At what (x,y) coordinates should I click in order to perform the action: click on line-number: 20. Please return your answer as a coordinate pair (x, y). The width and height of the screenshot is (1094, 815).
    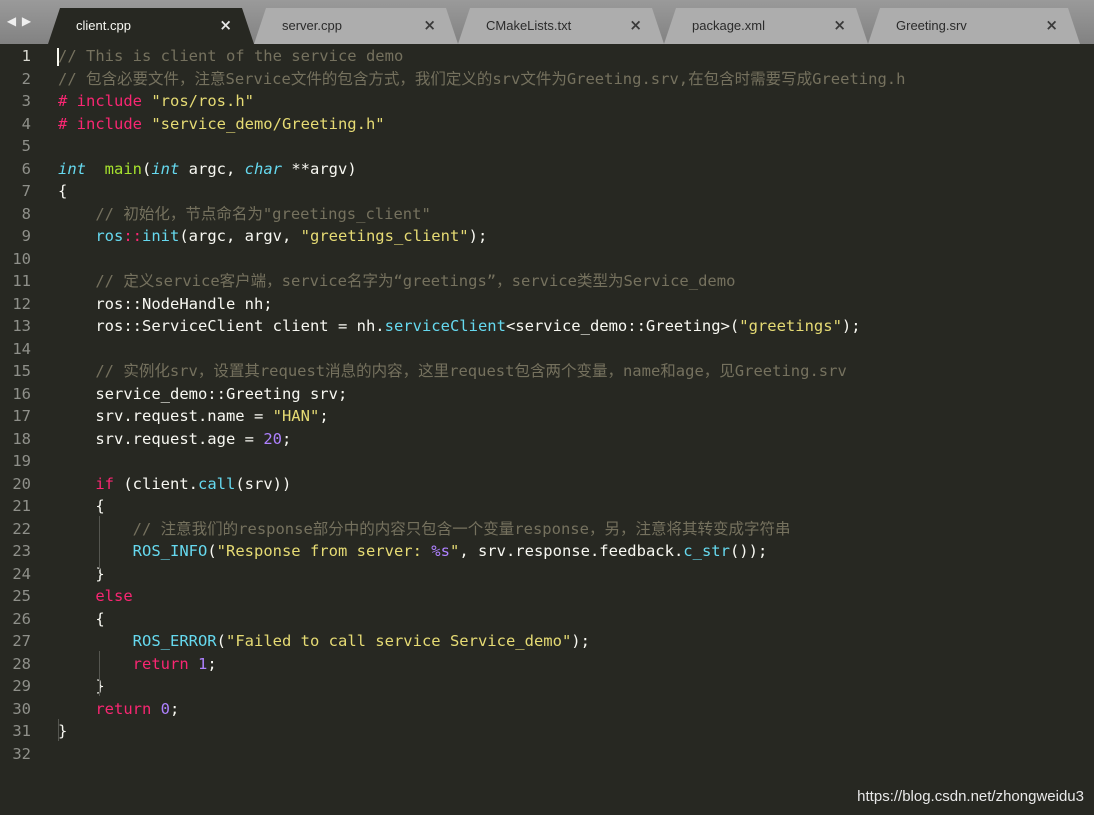
    Looking at the image, I should click on (21, 483).